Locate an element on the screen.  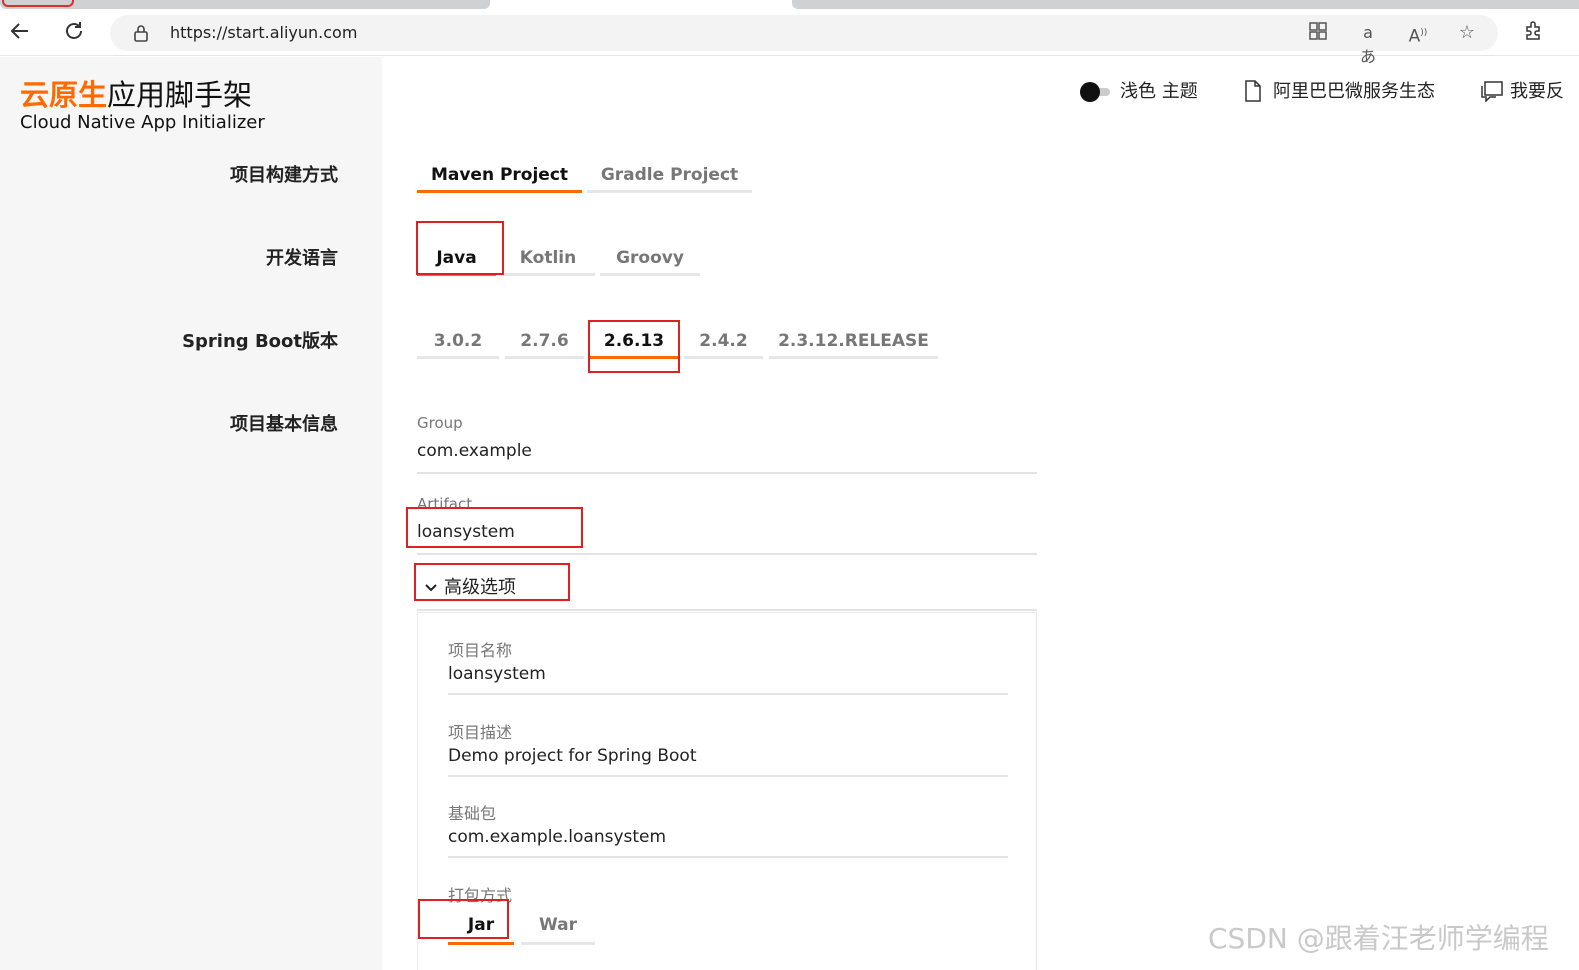
project-desc-field: 项目描述 Demo project for Spring Boot is located at coordinates (728, 748).